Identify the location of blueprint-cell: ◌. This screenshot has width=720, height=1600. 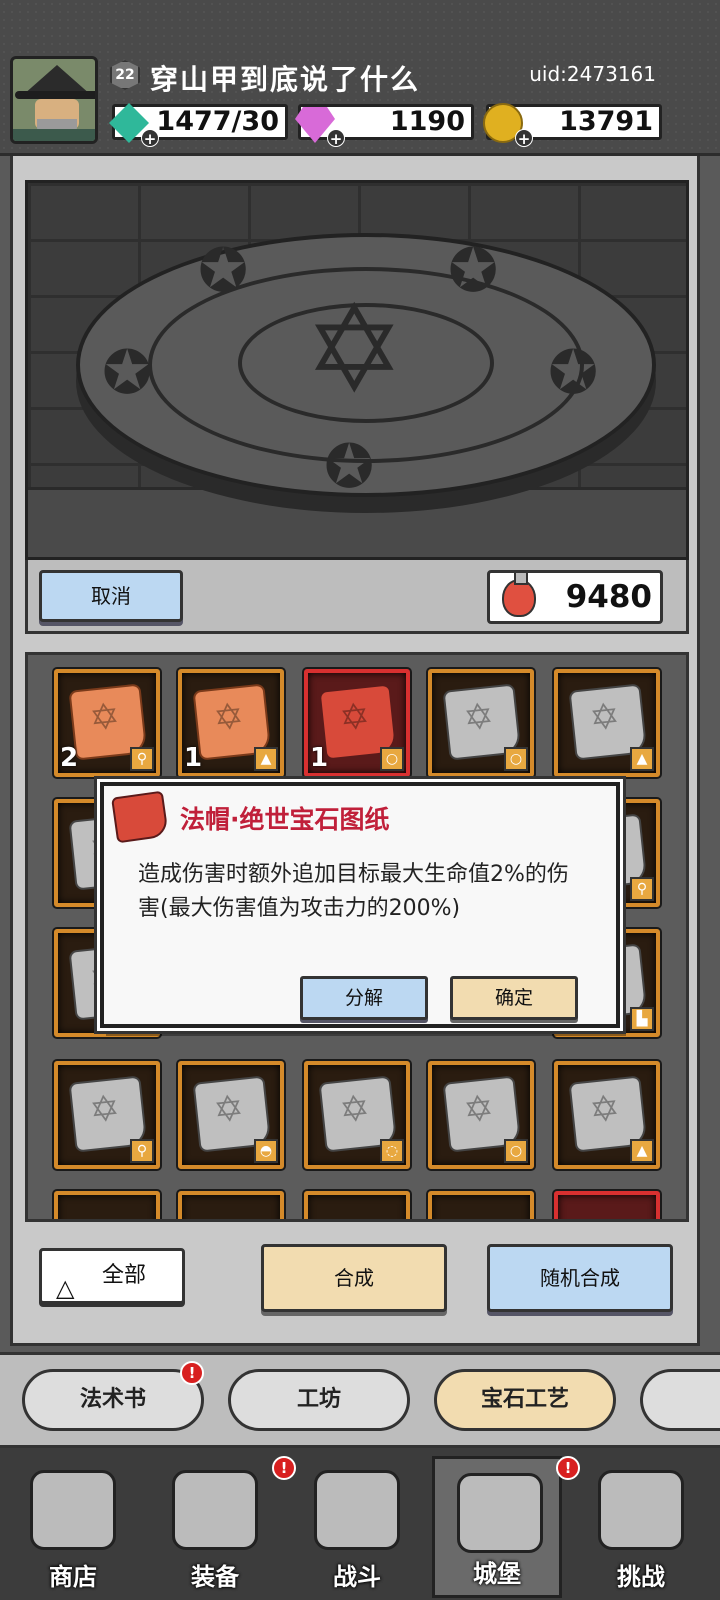
(357, 1115).